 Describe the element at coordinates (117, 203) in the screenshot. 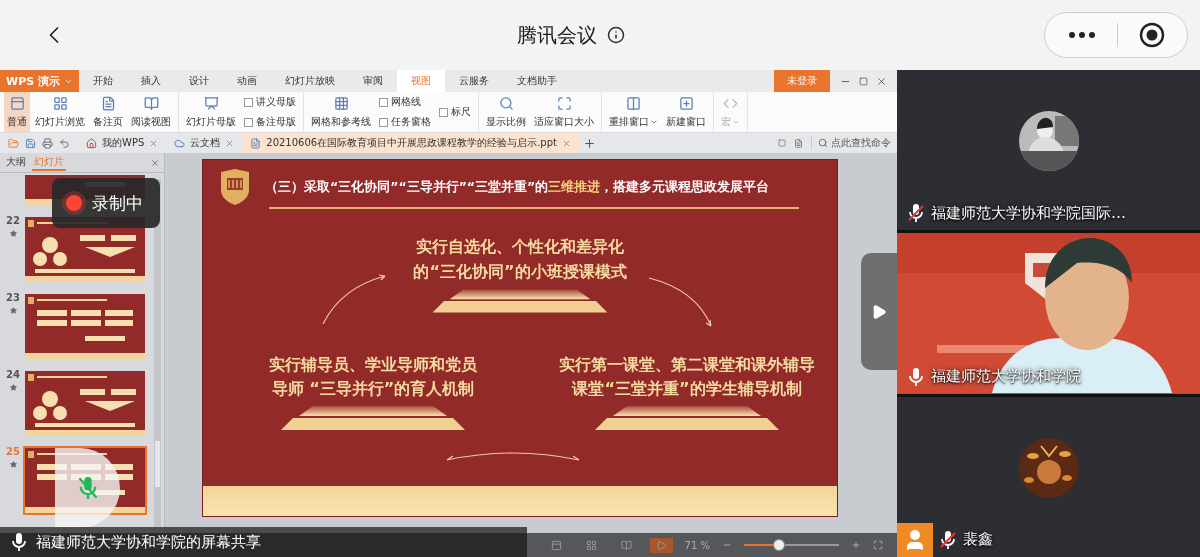

I see `recording-label: 录制中` at that location.